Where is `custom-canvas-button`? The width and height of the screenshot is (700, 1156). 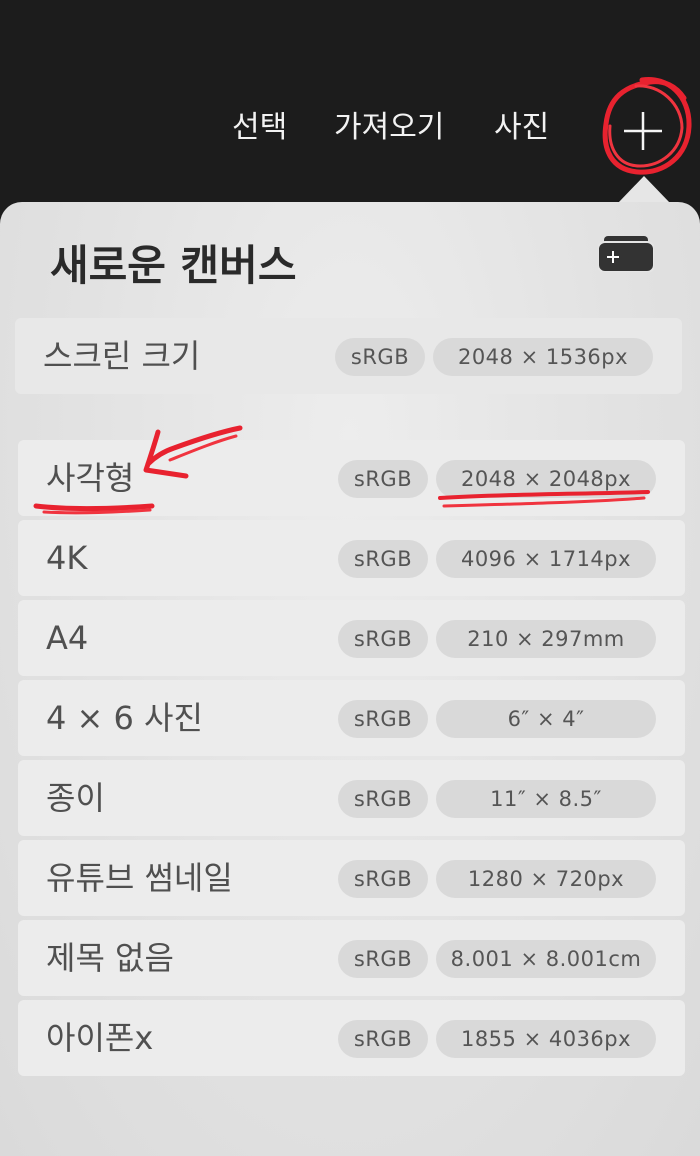
custom-canvas-button is located at coordinates (626, 254).